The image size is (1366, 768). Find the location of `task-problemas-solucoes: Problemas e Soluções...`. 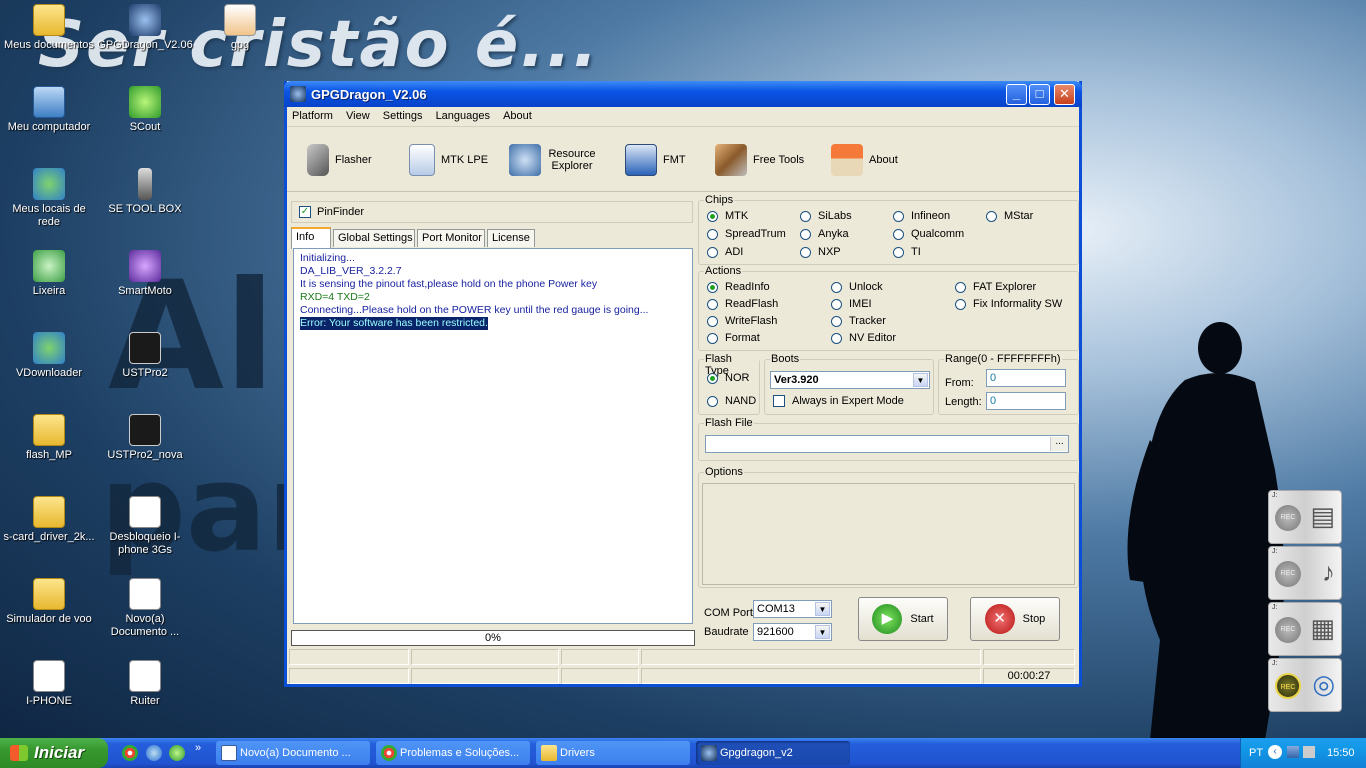

task-problemas-solucoes: Problemas e Soluções... is located at coordinates (453, 753).